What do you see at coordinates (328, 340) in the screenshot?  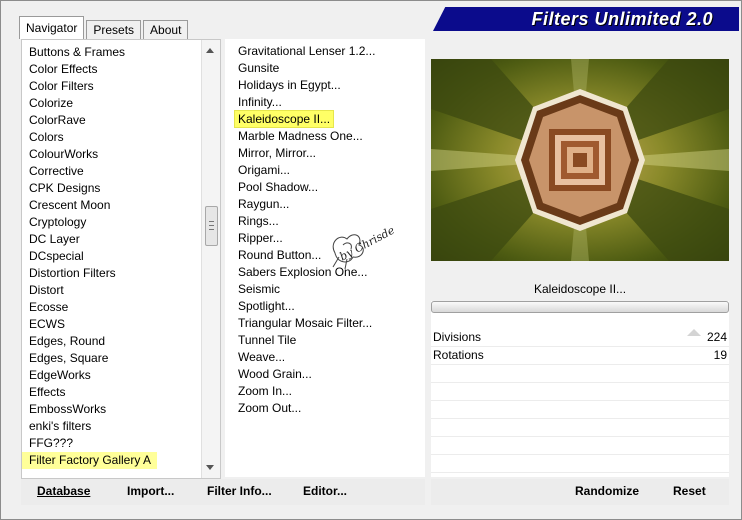 I see `filter-item: Tunnel Tile` at bounding box center [328, 340].